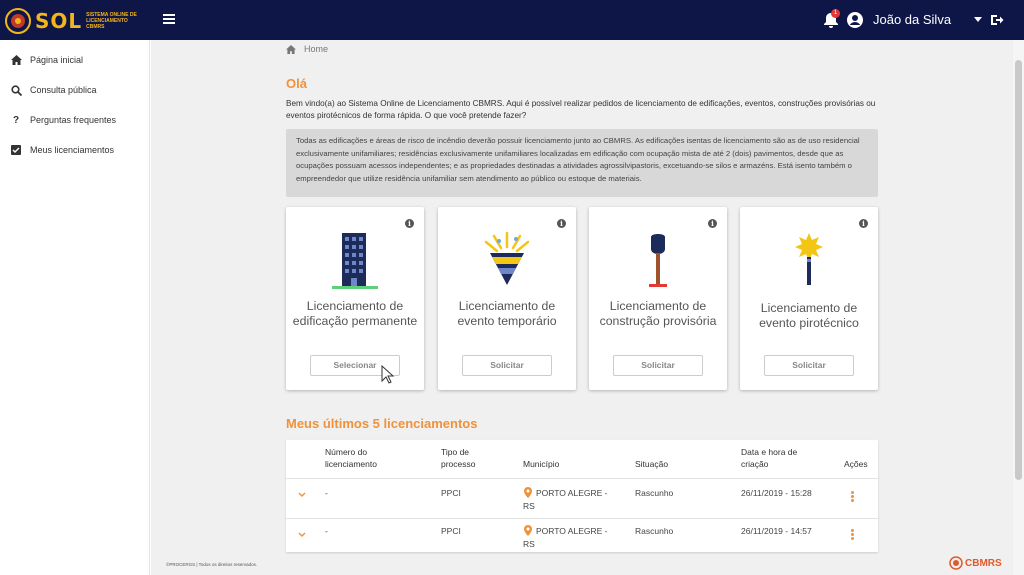 Image resolution: width=1024 pixels, height=575 pixels. I want to click on sidebar-item-faq: ? Perguntas frequentes, so click(63, 120).